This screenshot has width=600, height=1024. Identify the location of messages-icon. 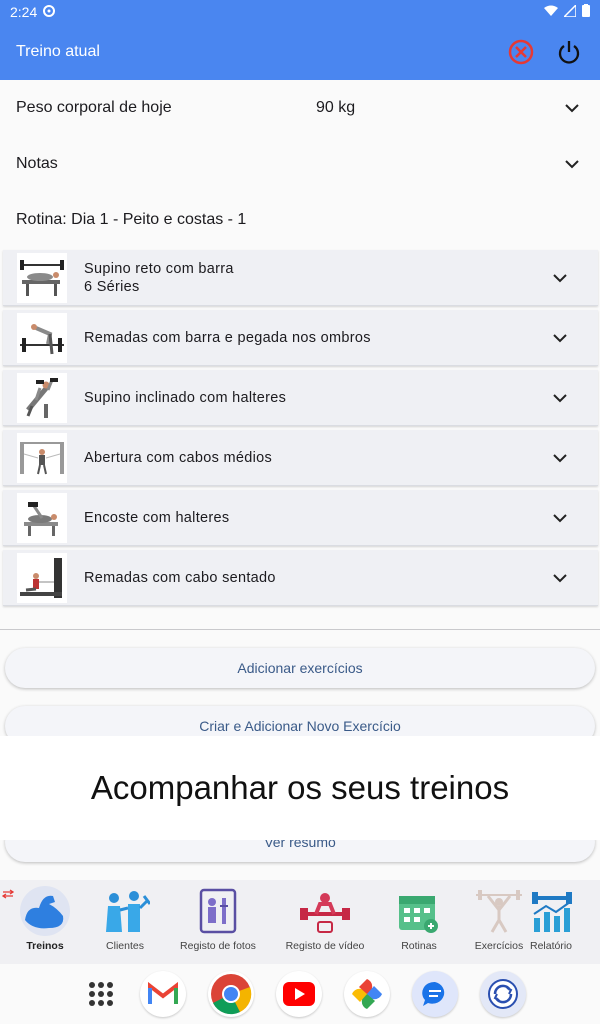
(433, 993).